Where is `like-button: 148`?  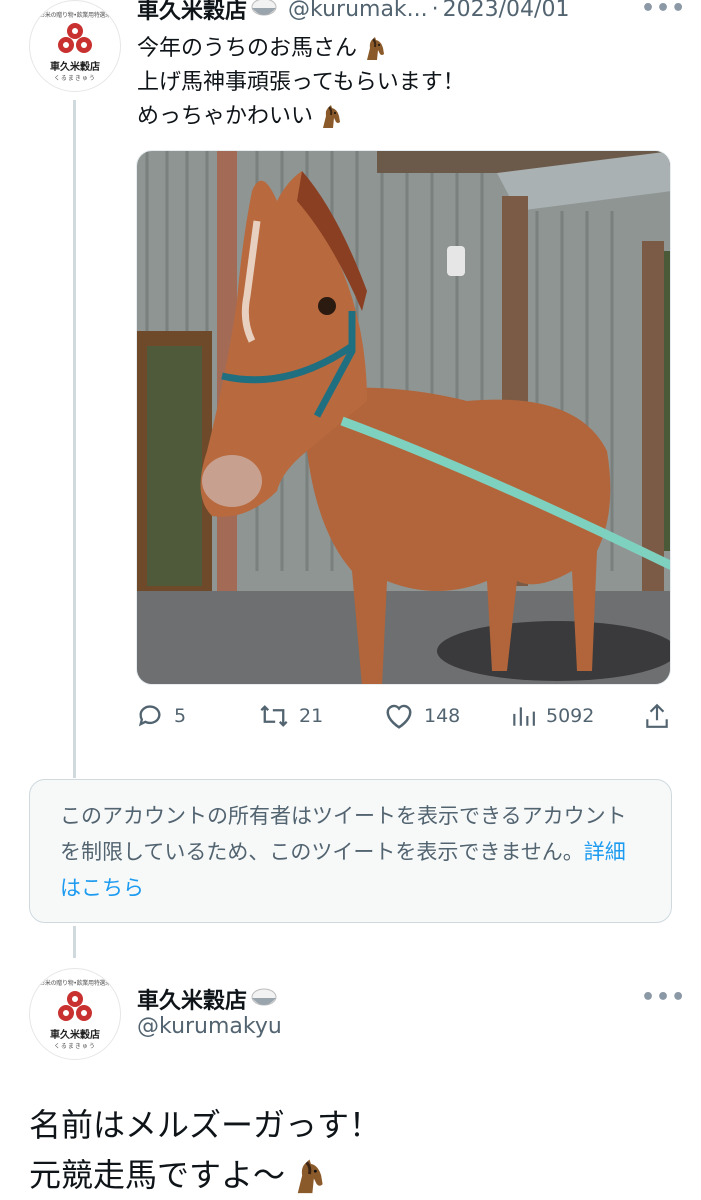 like-button: 148 is located at coordinates (422, 716).